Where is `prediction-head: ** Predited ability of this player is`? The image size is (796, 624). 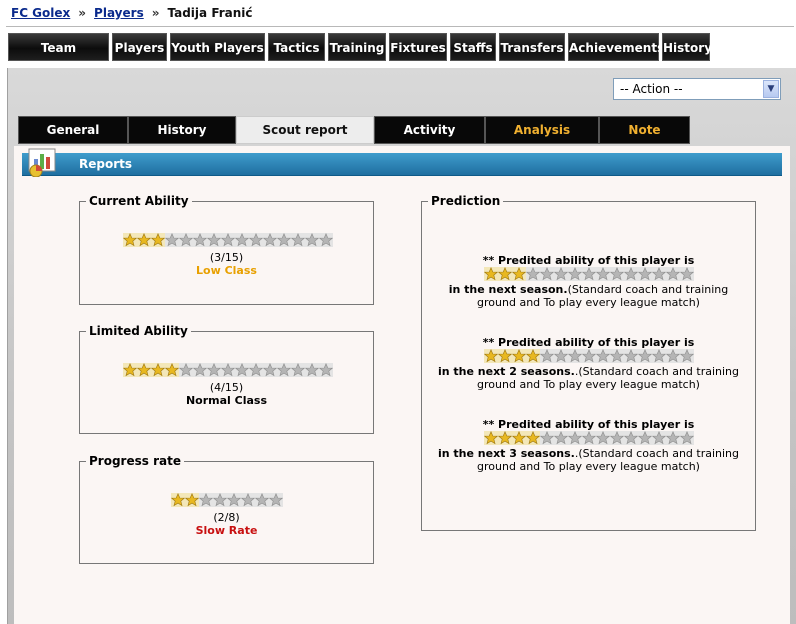
prediction-head: ** Predited ability of this player is is located at coordinates (588, 260).